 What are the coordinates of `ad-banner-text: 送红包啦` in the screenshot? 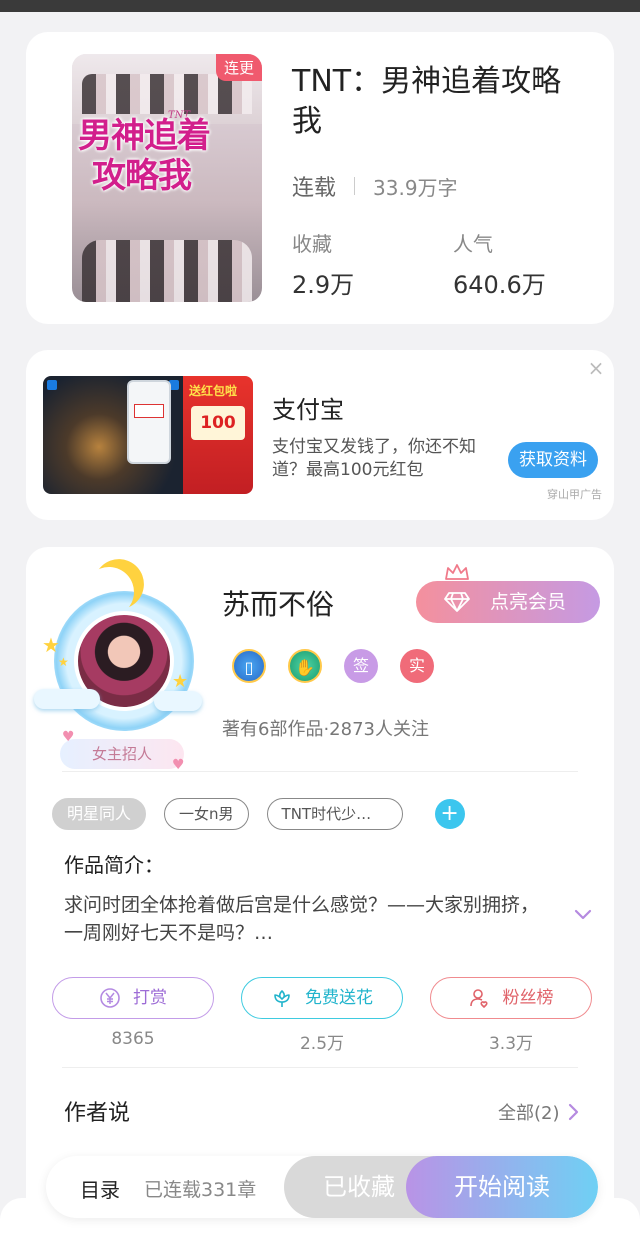 It's located at (213, 391).